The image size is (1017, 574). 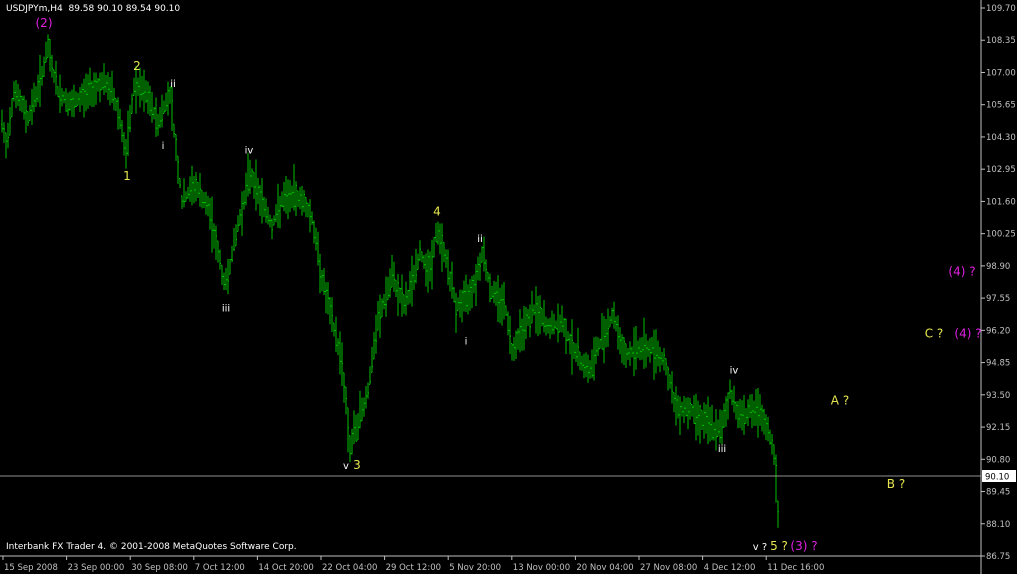 What do you see at coordinates (668, 568) in the screenshot?
I see `time-tick-label: 27 Nov 08:00` at bounding box center [668, 568].